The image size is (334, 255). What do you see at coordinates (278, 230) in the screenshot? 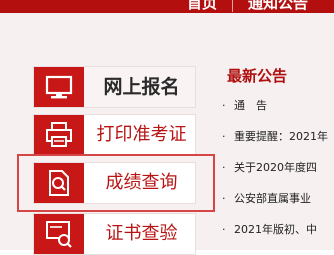
I see `news-item: · 2021年版初、中` at bounding box center [278, 230].